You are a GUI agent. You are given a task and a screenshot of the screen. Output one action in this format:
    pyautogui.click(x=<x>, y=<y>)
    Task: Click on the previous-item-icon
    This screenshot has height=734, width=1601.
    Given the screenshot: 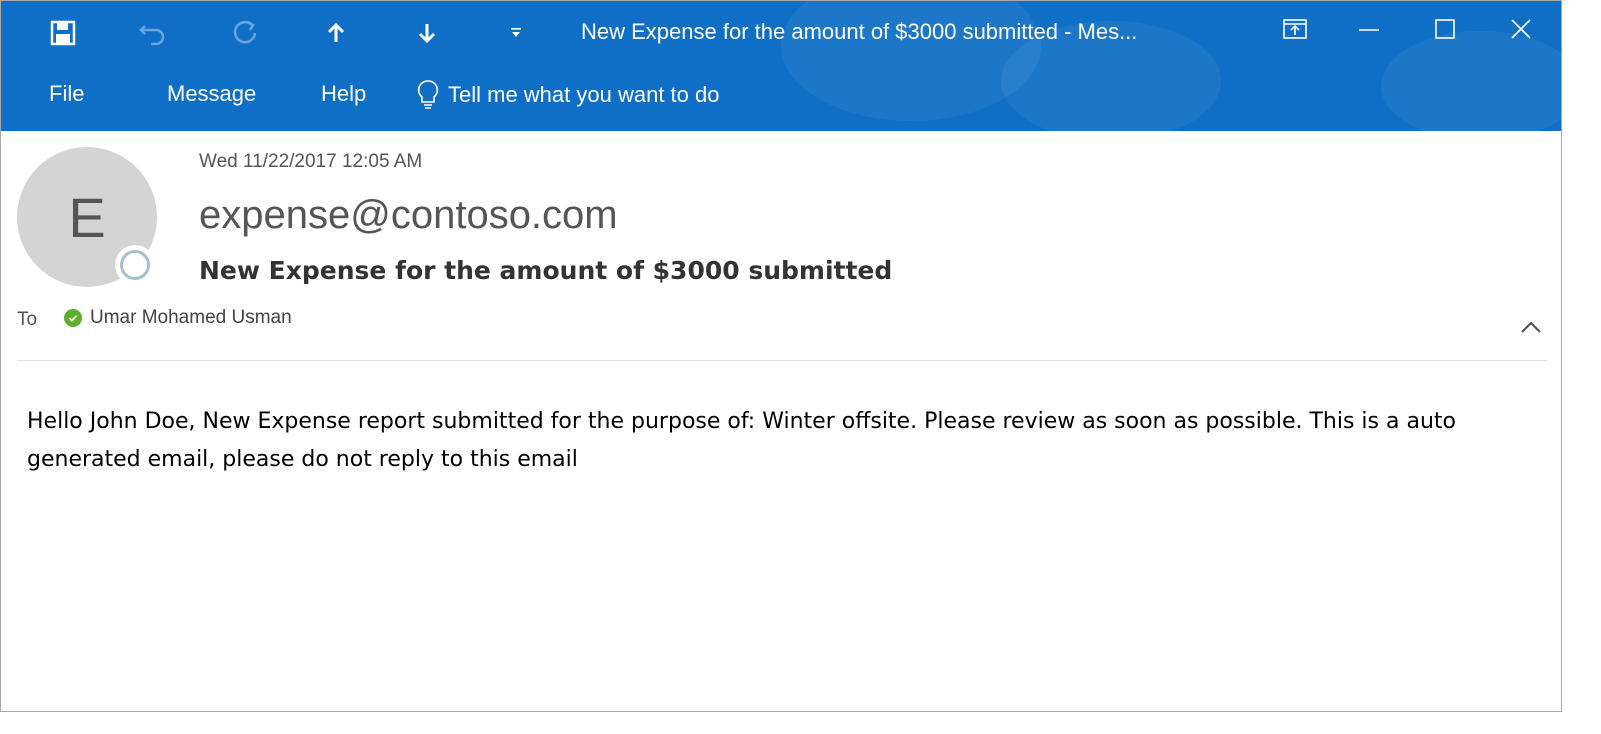 What is the action you would take?
    pyautogui.click(x=336, y=32)
    